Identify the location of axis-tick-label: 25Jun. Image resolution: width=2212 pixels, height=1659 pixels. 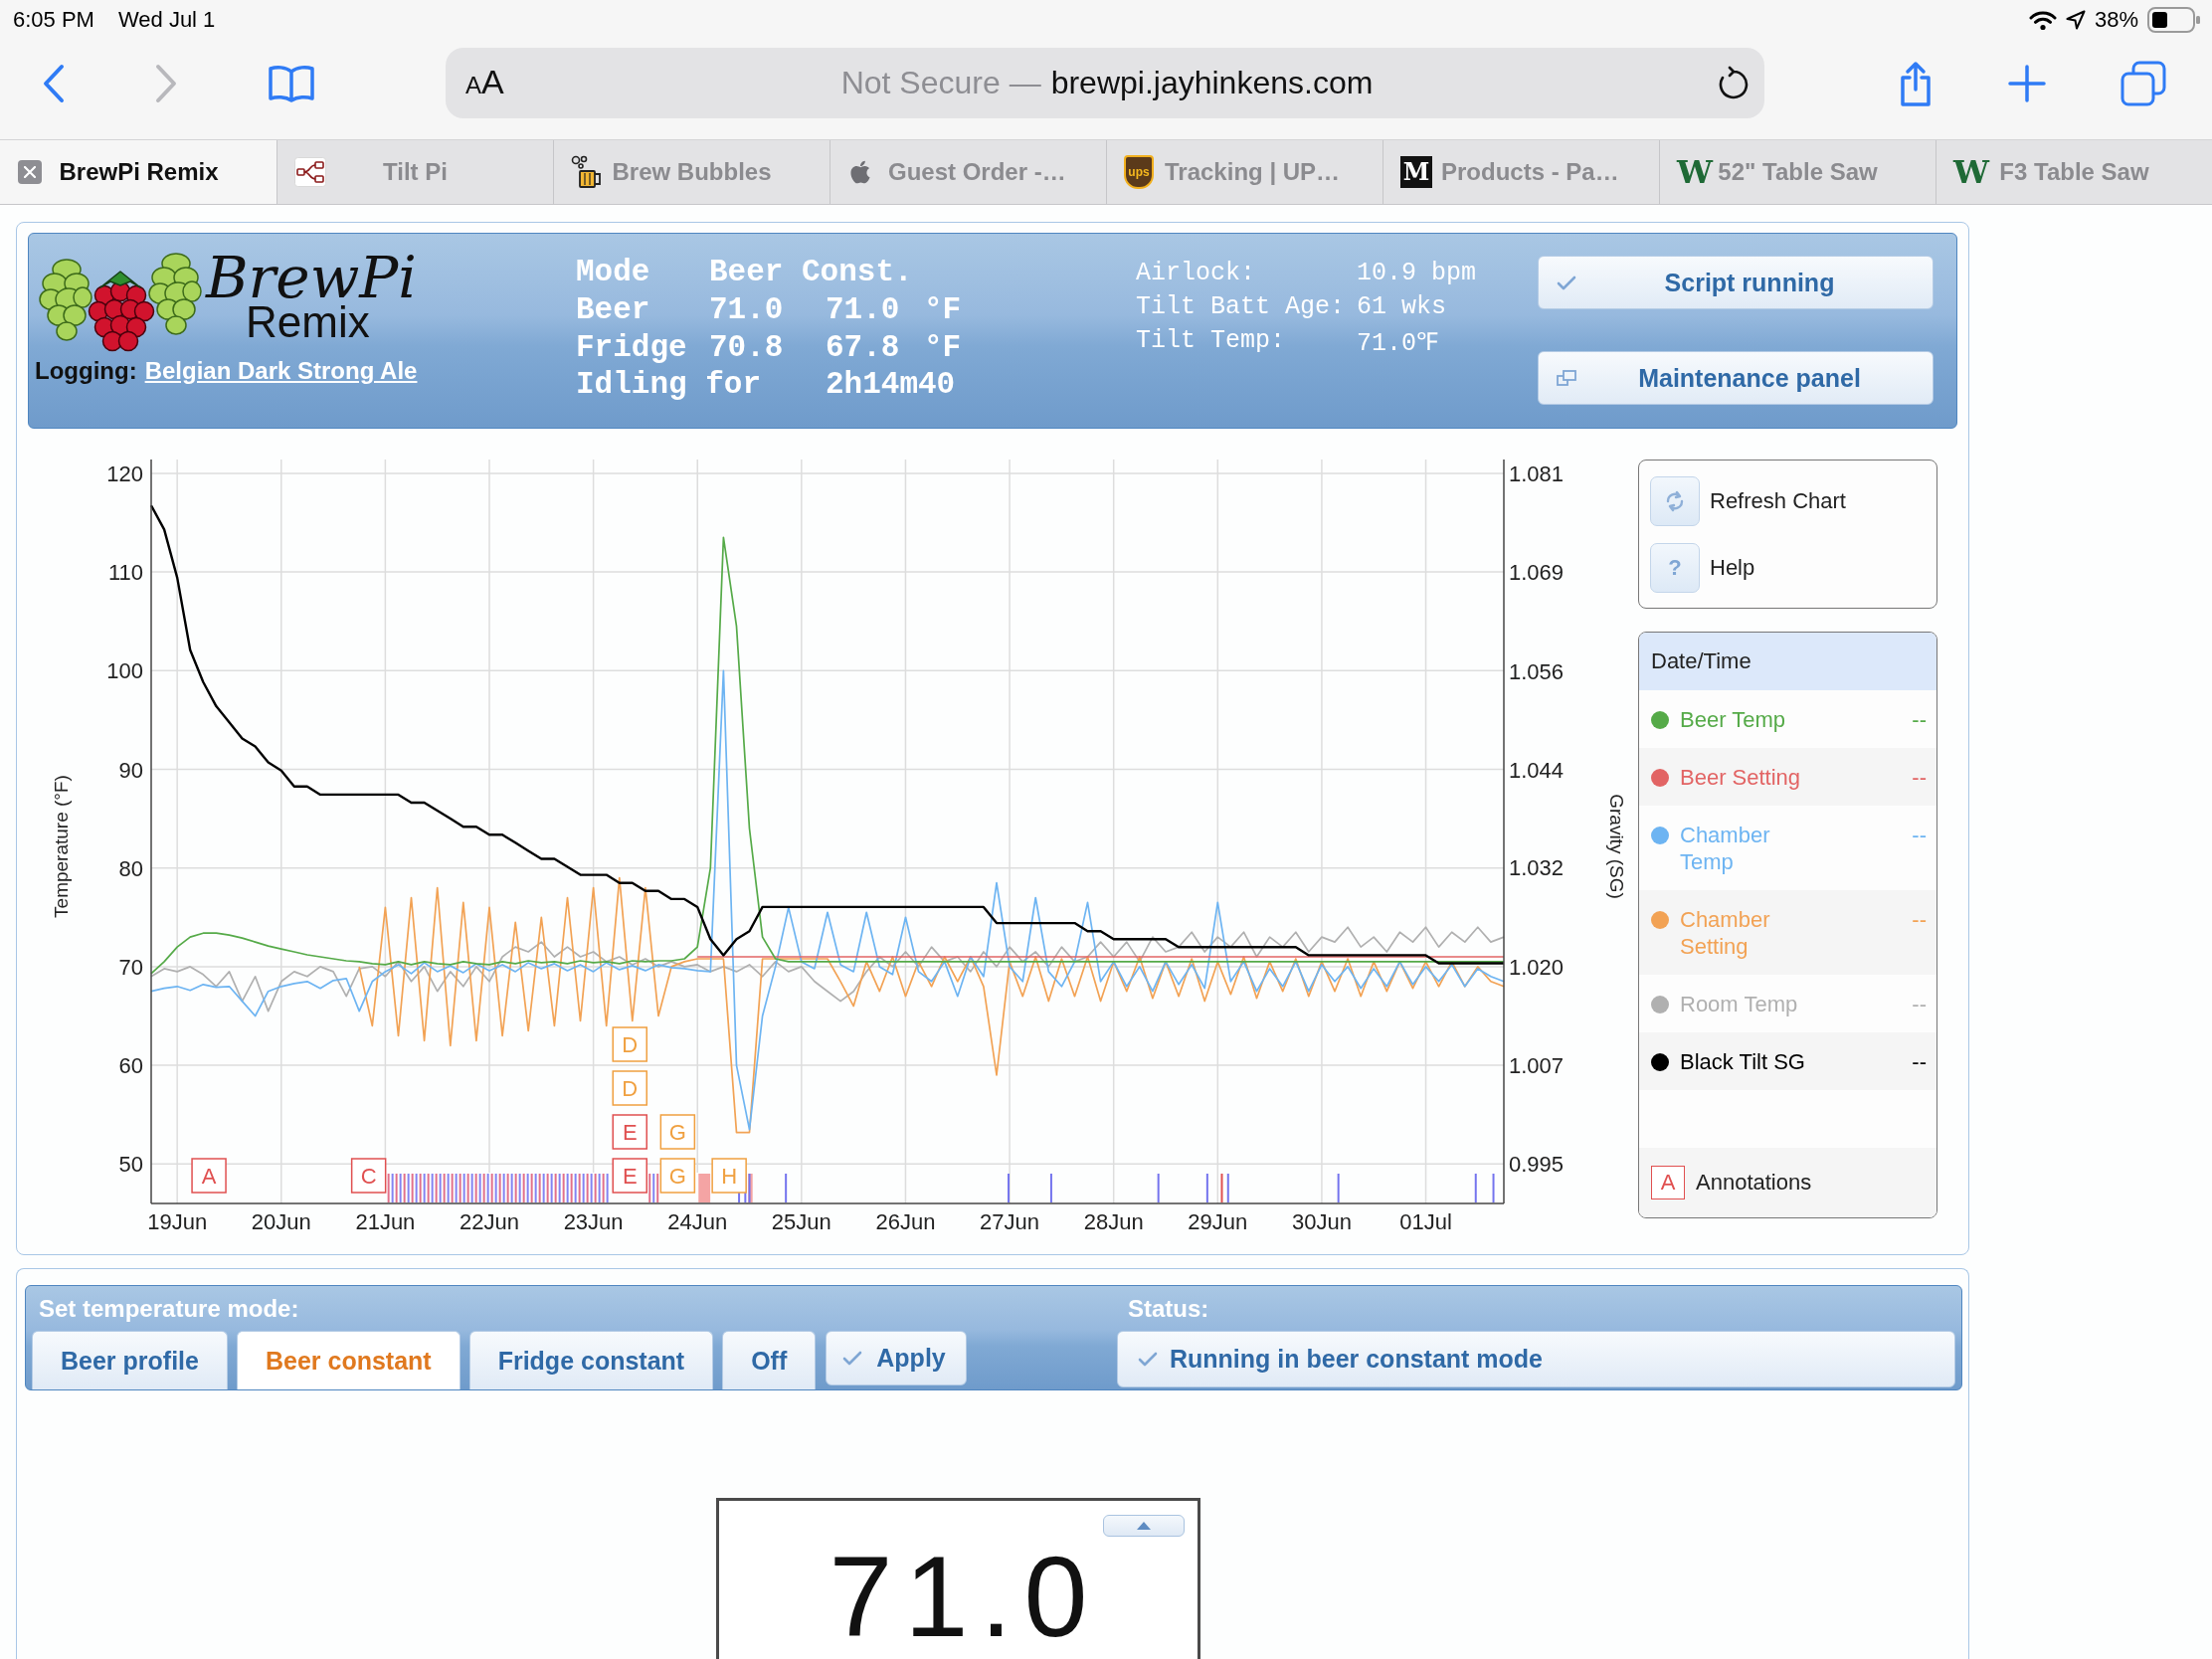
(801, 1221).